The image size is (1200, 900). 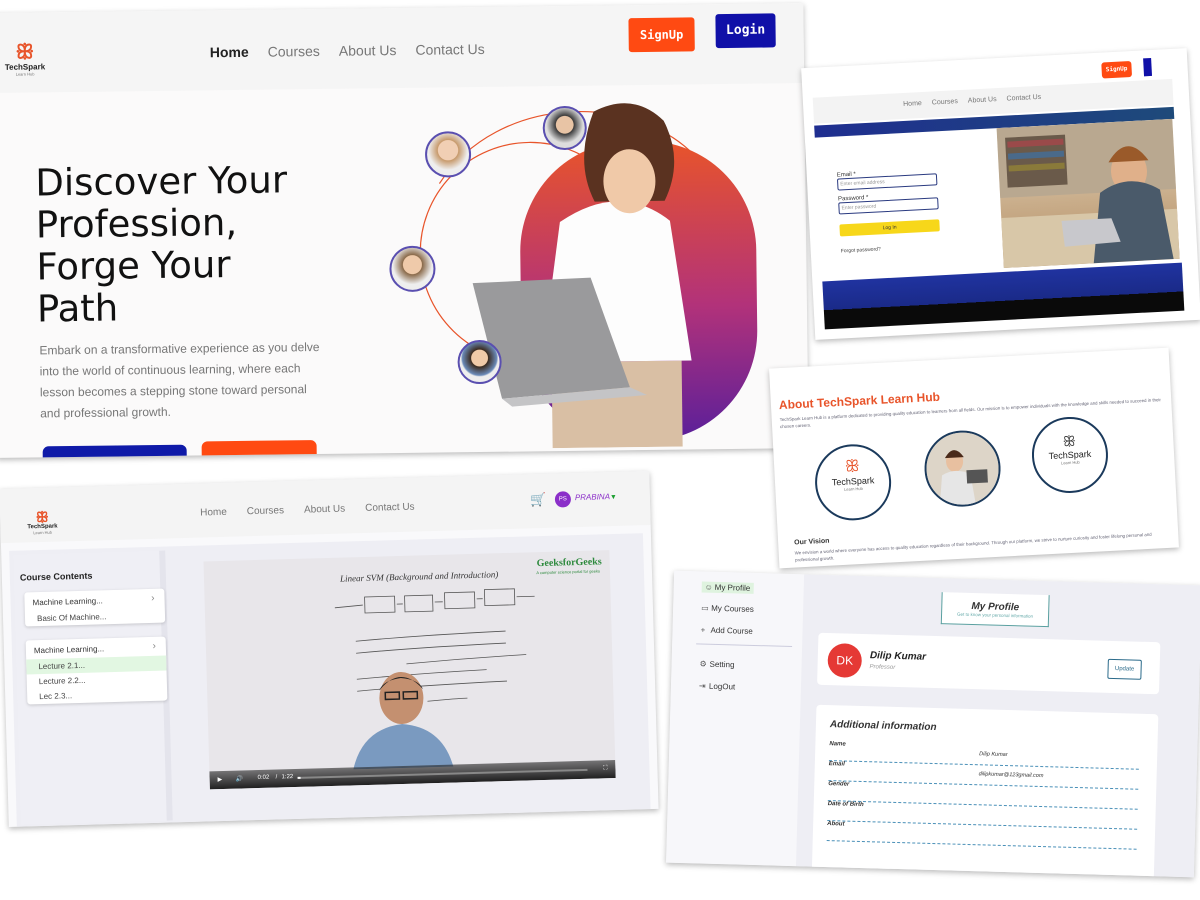 I want to click on menu-divider, so click(x=744, y=645).